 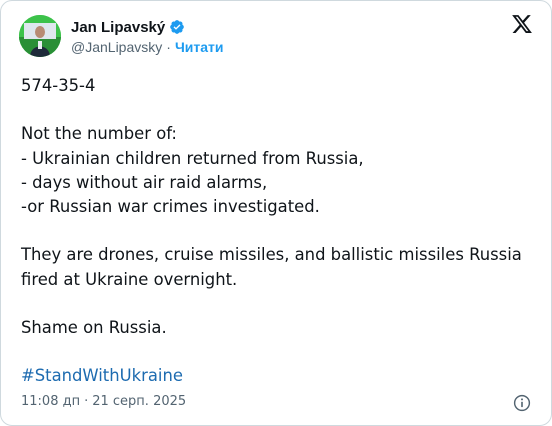 I want to click on tweet-list-item: - days without air raid alarms,, so click(x=144, y=182).